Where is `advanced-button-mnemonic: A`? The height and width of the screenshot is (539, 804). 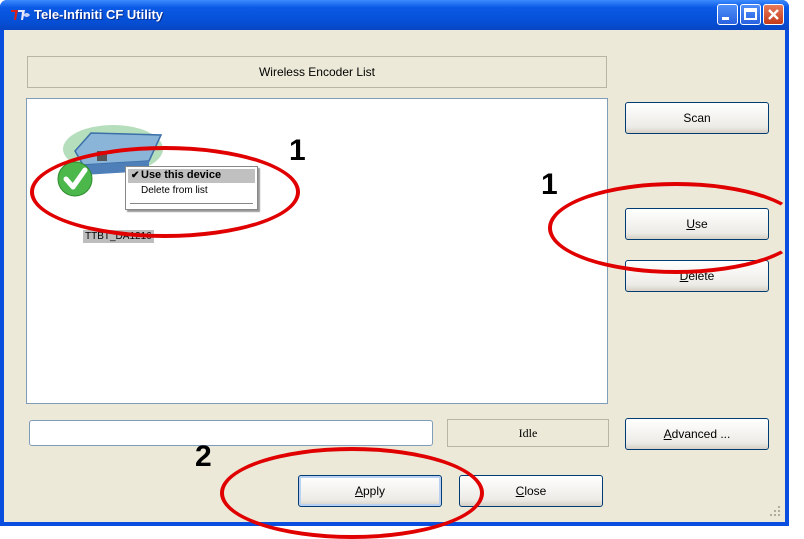 advanced-button-mnemonic: A is located at coordinates (667, 434).